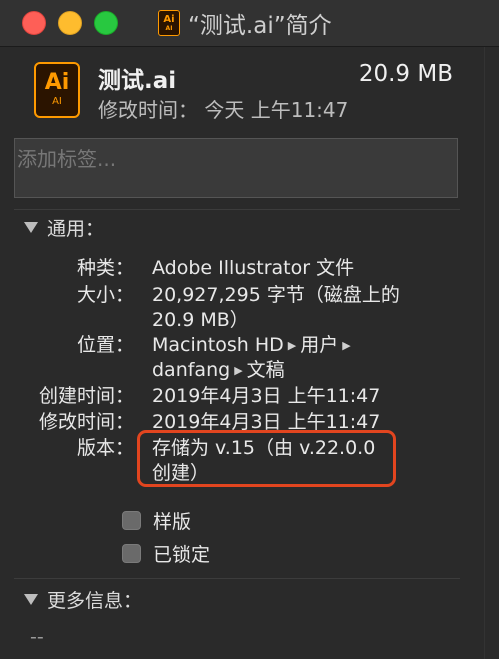 The width and height of the screenshot is (499, 659). I want to click on locked-checkbox, so click(131, 553).